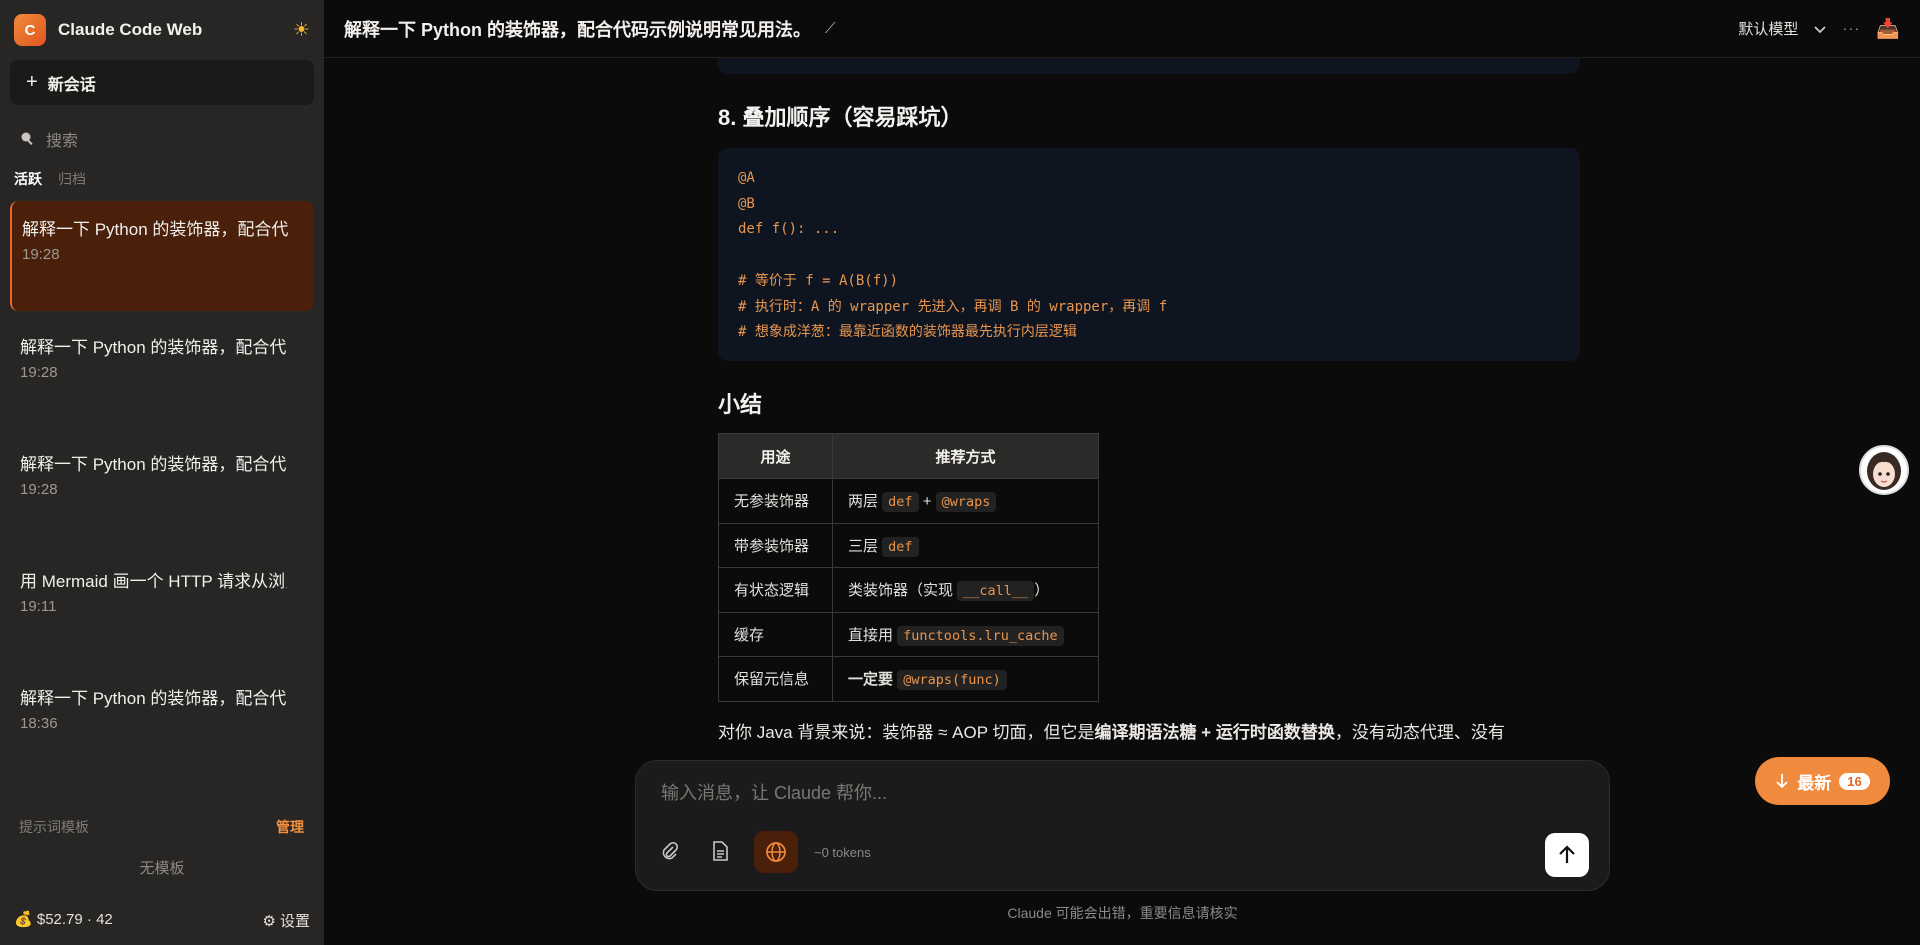  I want to click on send-button, so click(1567, 855).